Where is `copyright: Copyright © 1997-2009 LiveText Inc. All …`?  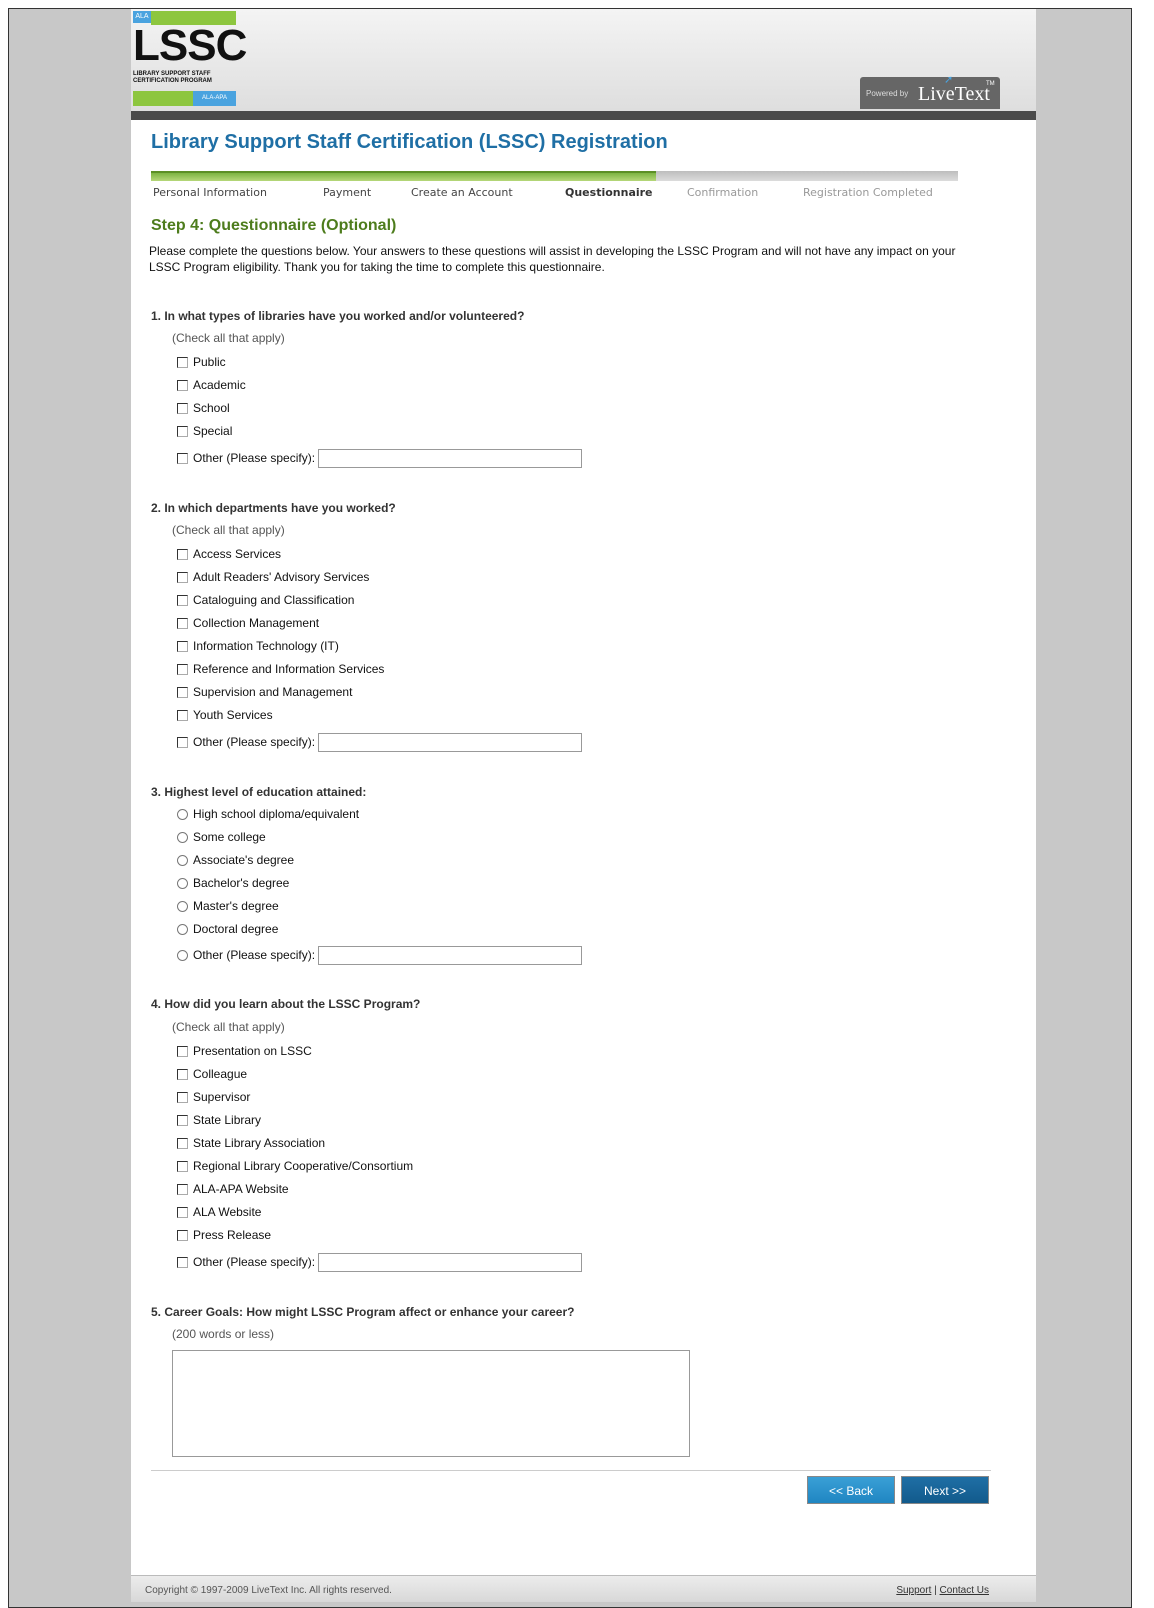
copyright: Copyright © 1997-2009 LiveText Inc. All … is located at coordinates (268, 1590).